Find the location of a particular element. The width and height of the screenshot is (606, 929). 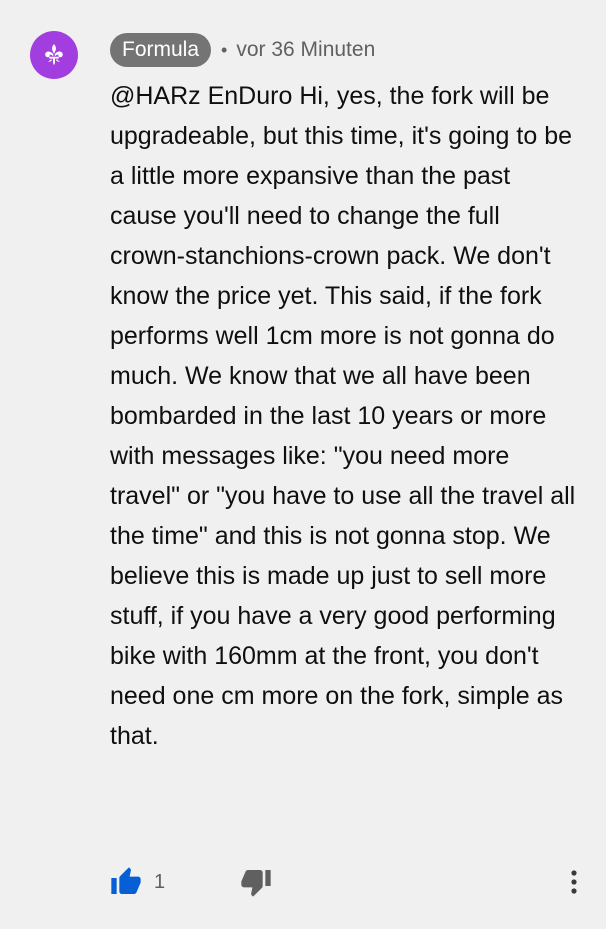

author-name: Formula is located at coordinates (161, 50).